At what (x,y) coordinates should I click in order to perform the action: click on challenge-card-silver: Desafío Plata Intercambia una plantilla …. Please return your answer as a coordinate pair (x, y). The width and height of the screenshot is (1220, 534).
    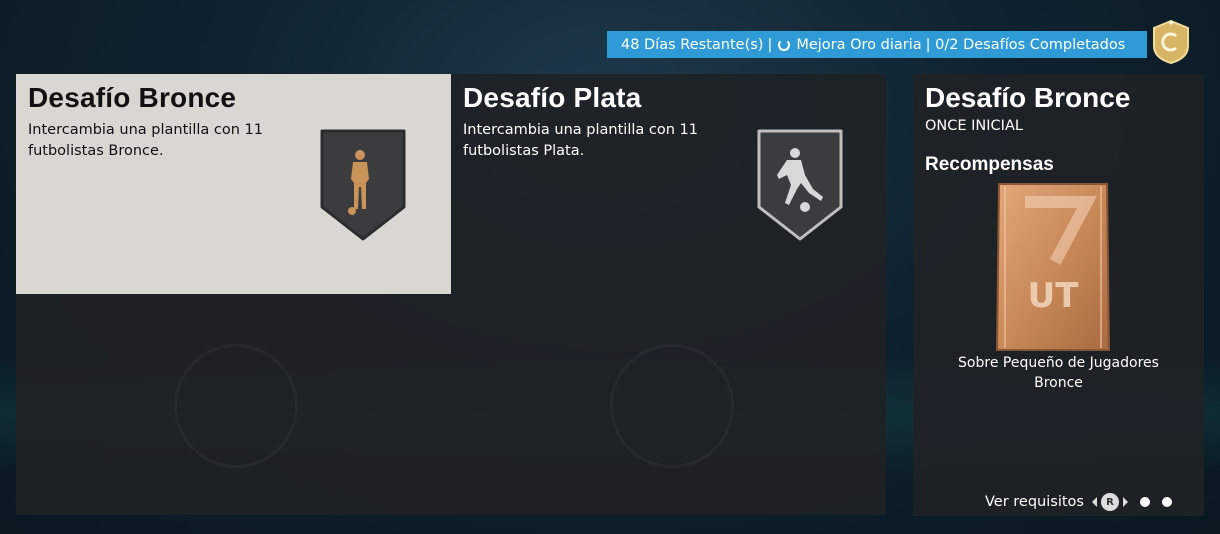
    Looking at the image, I should click on (668, 184).